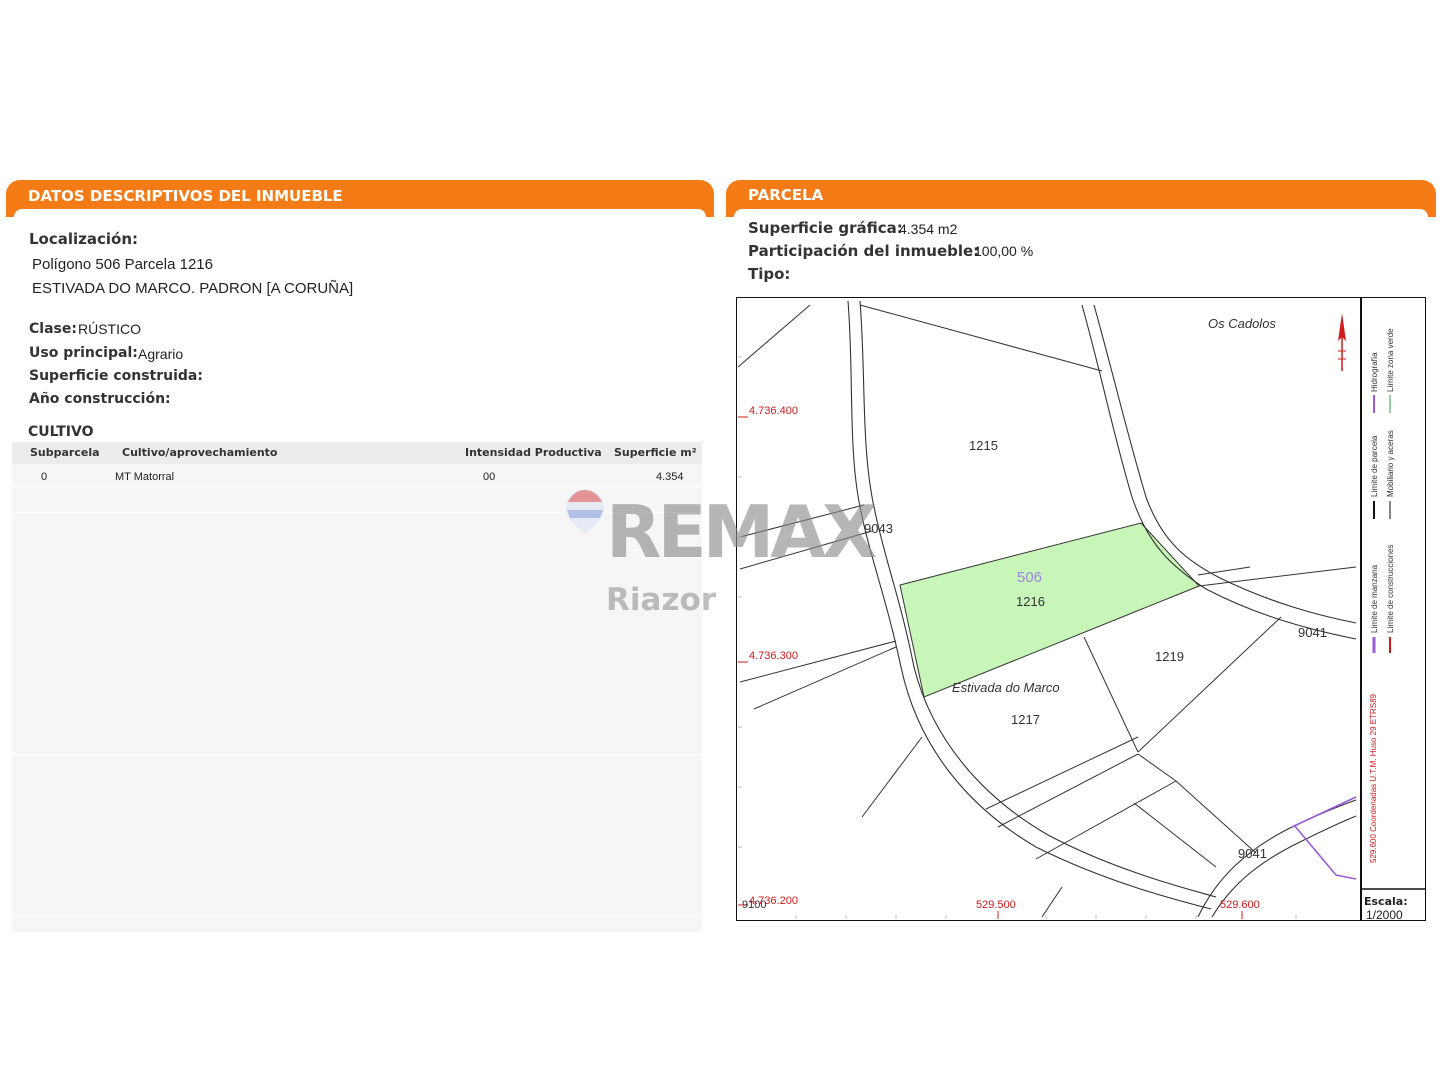  Describe the element at coordinates (533, 452) in the screenshot. I see `th-intensidad: Intensidad Productiva` at that location.